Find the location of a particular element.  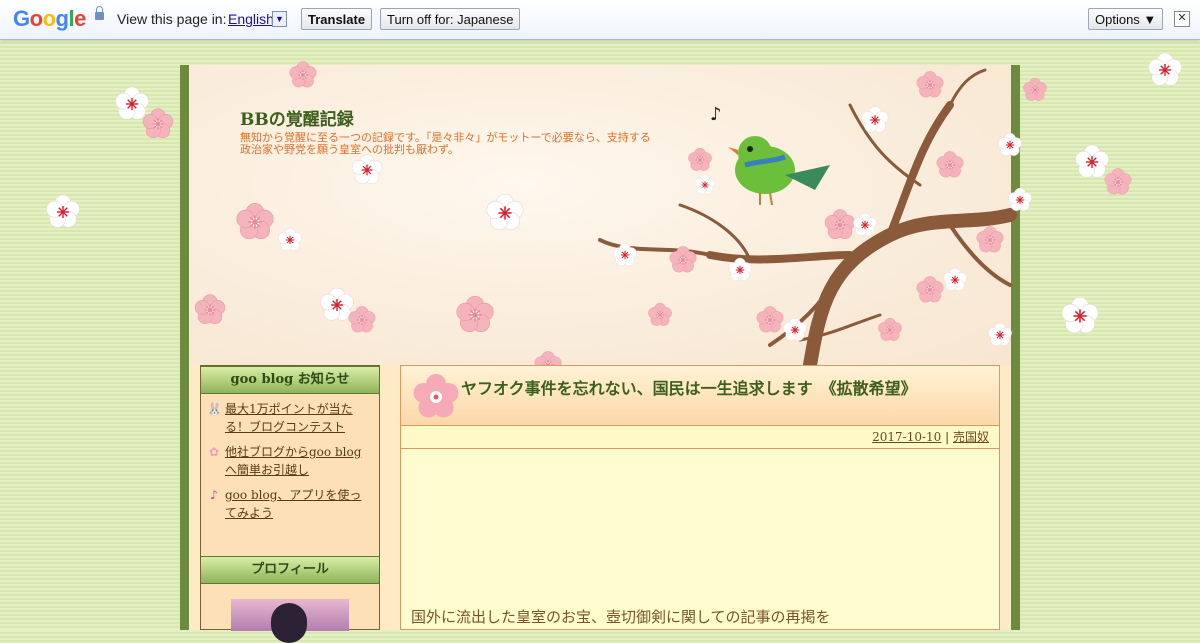

profile-heading: プロフィール is located at coordinates (290, 570).